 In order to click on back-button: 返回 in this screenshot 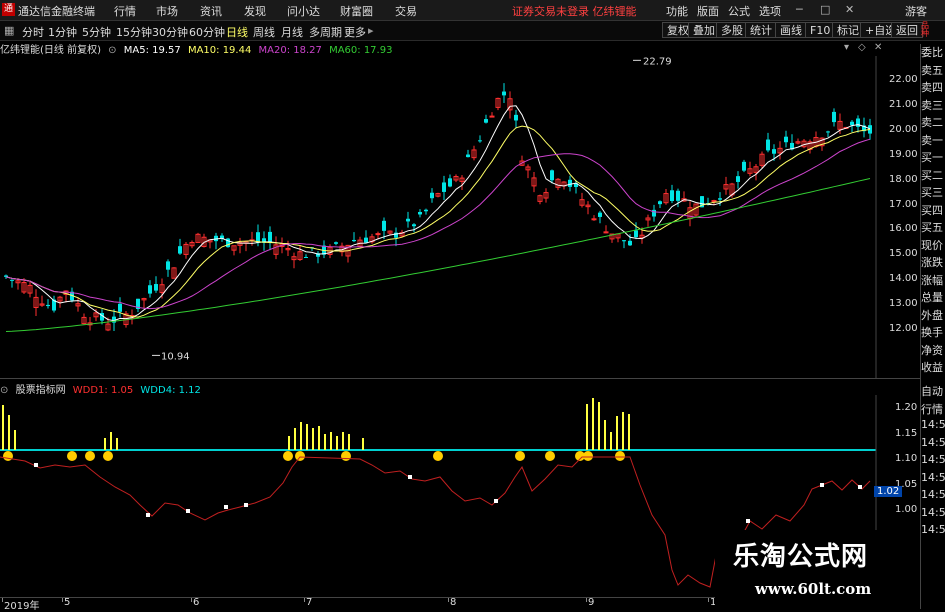, I will do `click(907, 30)`.